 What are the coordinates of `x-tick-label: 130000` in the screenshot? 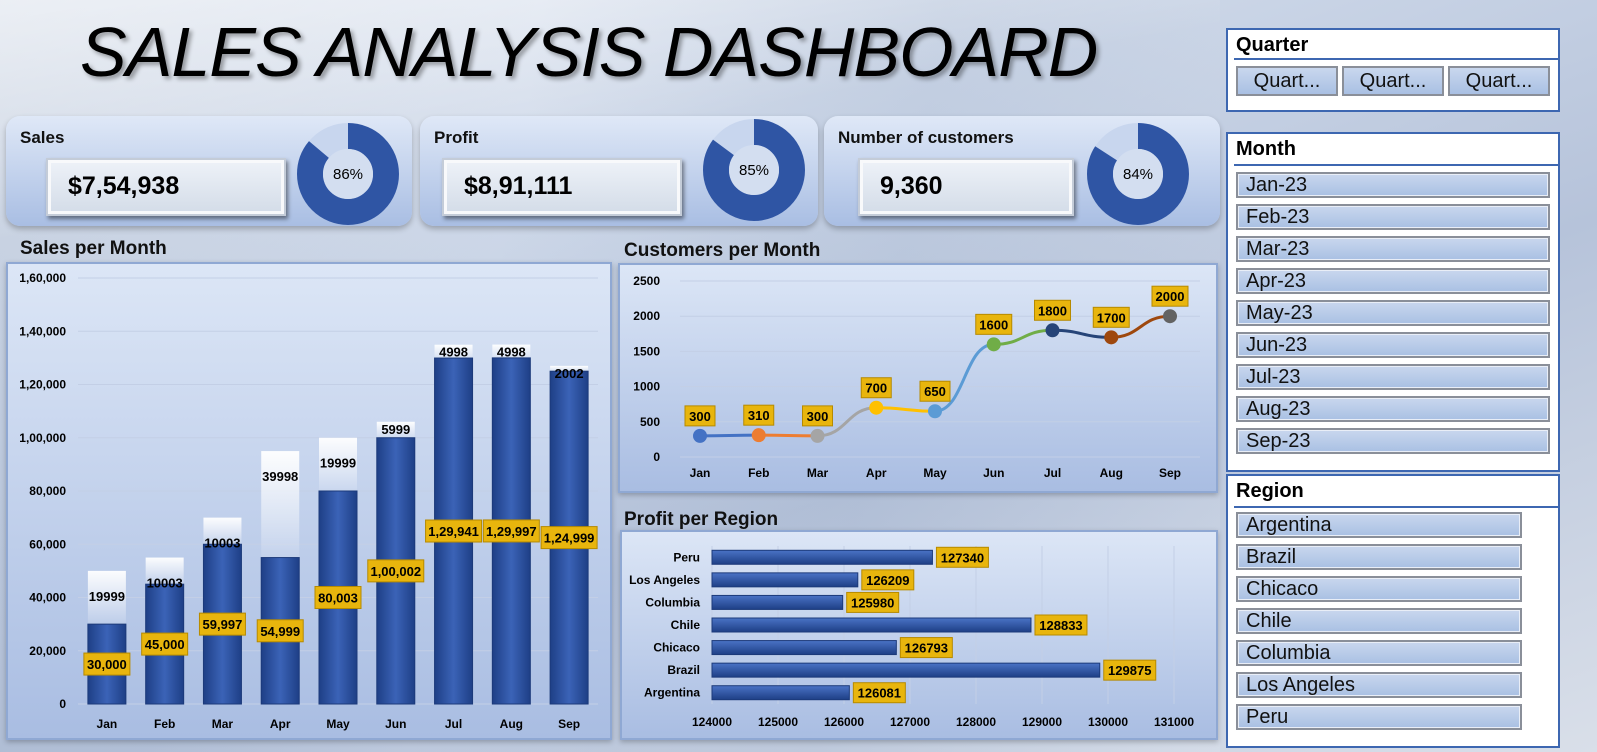 It's located at (1108, 722).